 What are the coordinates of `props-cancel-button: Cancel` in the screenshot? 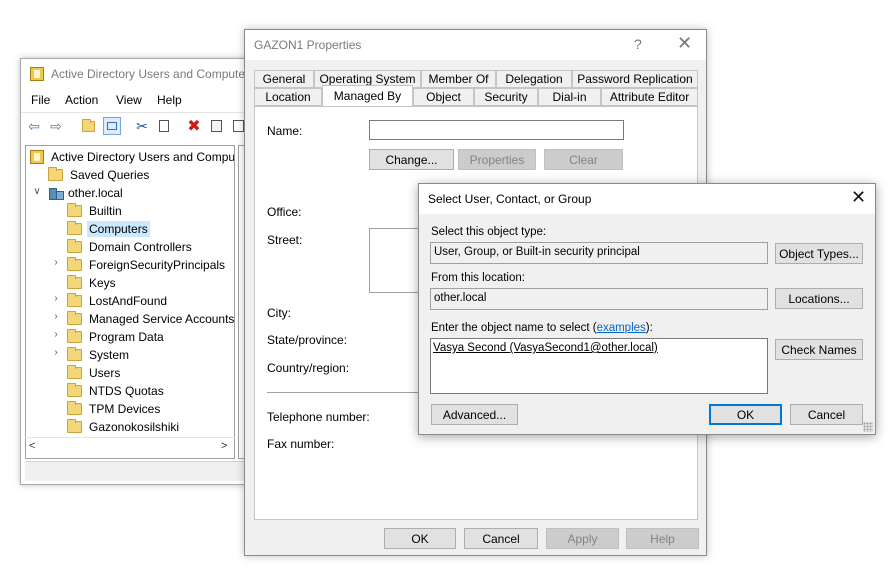 It's located at (501, 538).